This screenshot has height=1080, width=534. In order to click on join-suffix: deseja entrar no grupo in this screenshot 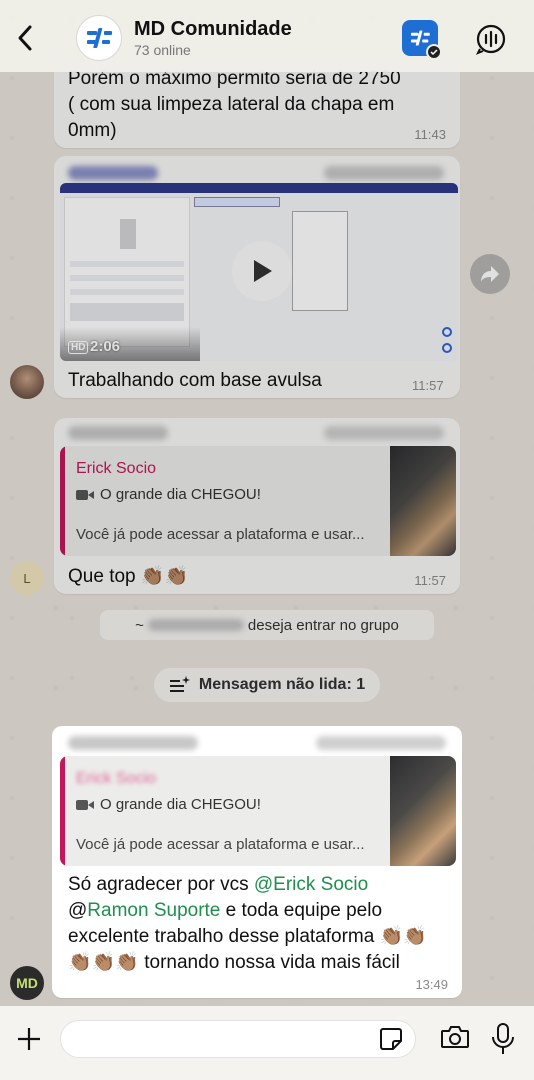, I will do `click(323, 625)`.